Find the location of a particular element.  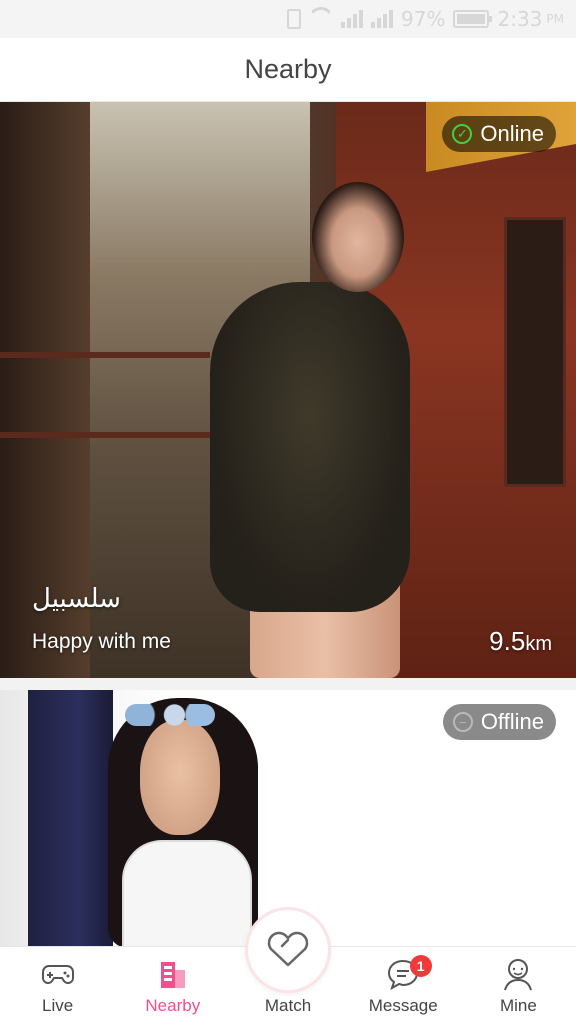

status-bar: 97% 2:33 PM is located at coordinates (288, 19).